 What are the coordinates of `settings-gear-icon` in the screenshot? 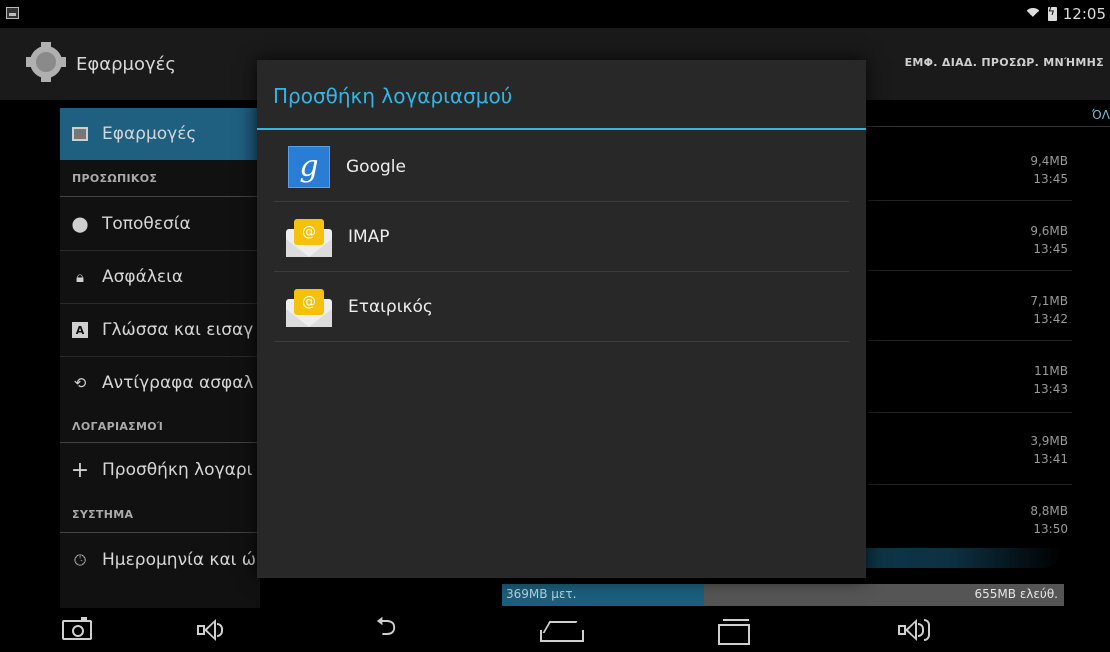 It's located at (46, 62).